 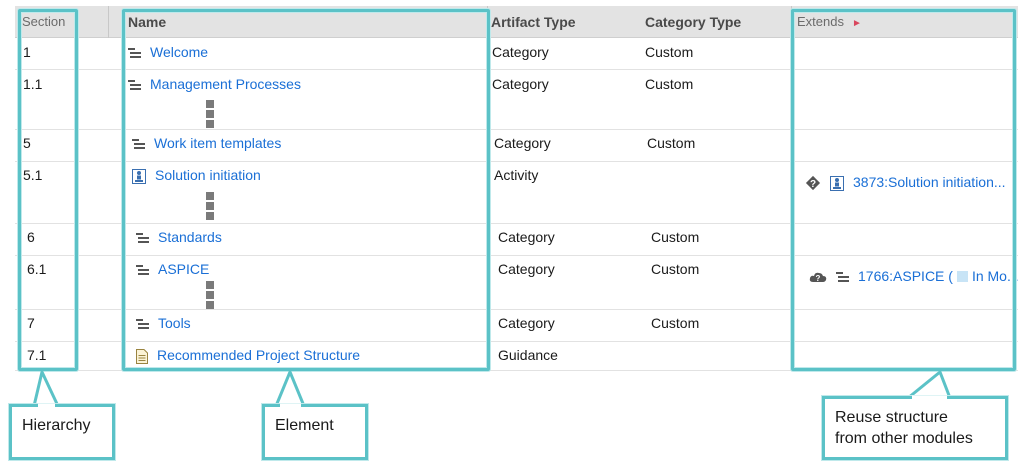 I want to click on callout-pointer-joins, so click(x=492, y=401).